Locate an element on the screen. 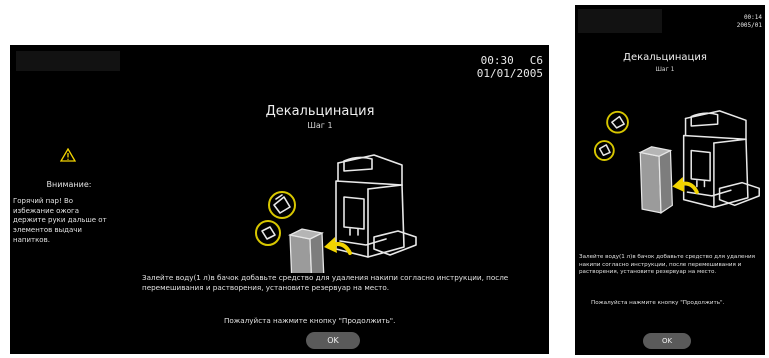 Image resolution: width=769 pixels, height=358 pixels. clock-date: 2005/01 is located at coordinates (749, 25).